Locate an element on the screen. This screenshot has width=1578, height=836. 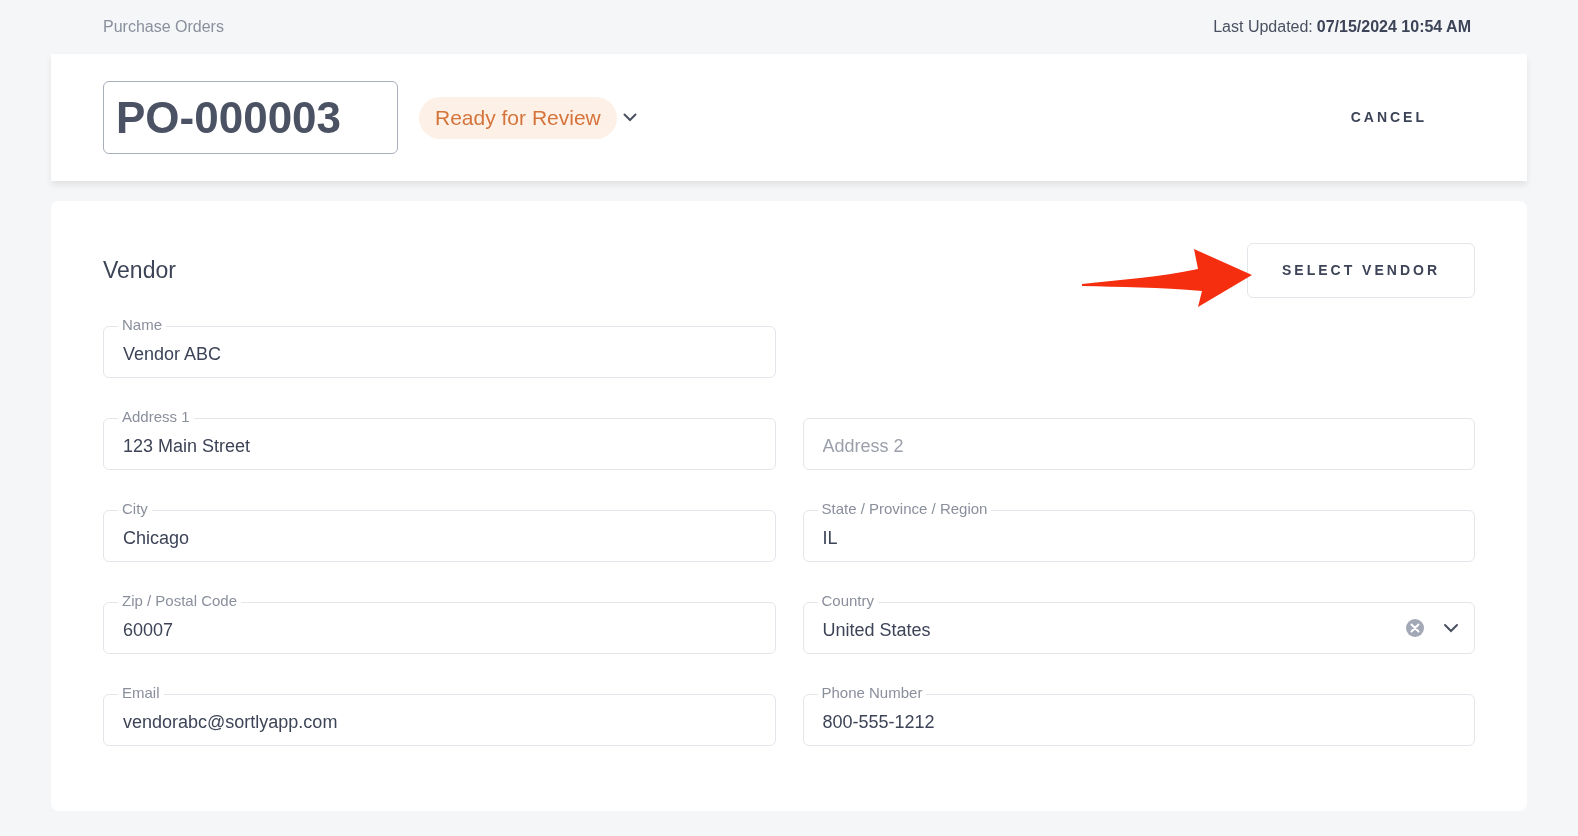
input-field: Address 2 is located at coordinates (1138, 444).